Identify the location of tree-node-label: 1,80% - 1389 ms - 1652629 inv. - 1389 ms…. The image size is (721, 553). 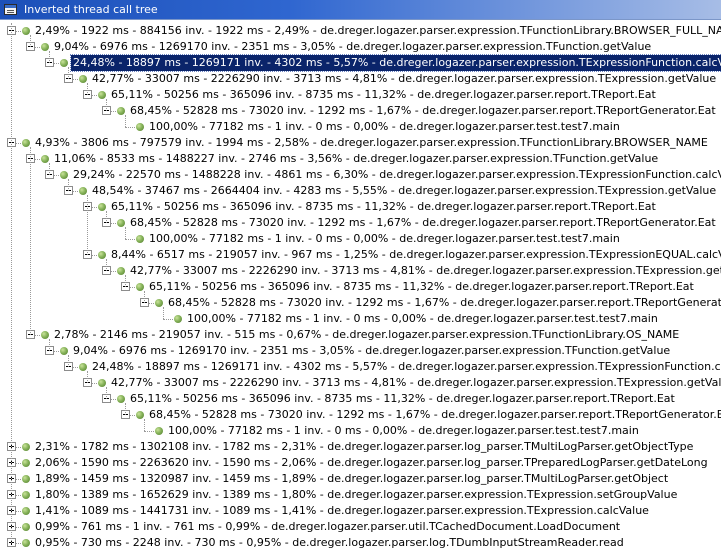
(356, 495).